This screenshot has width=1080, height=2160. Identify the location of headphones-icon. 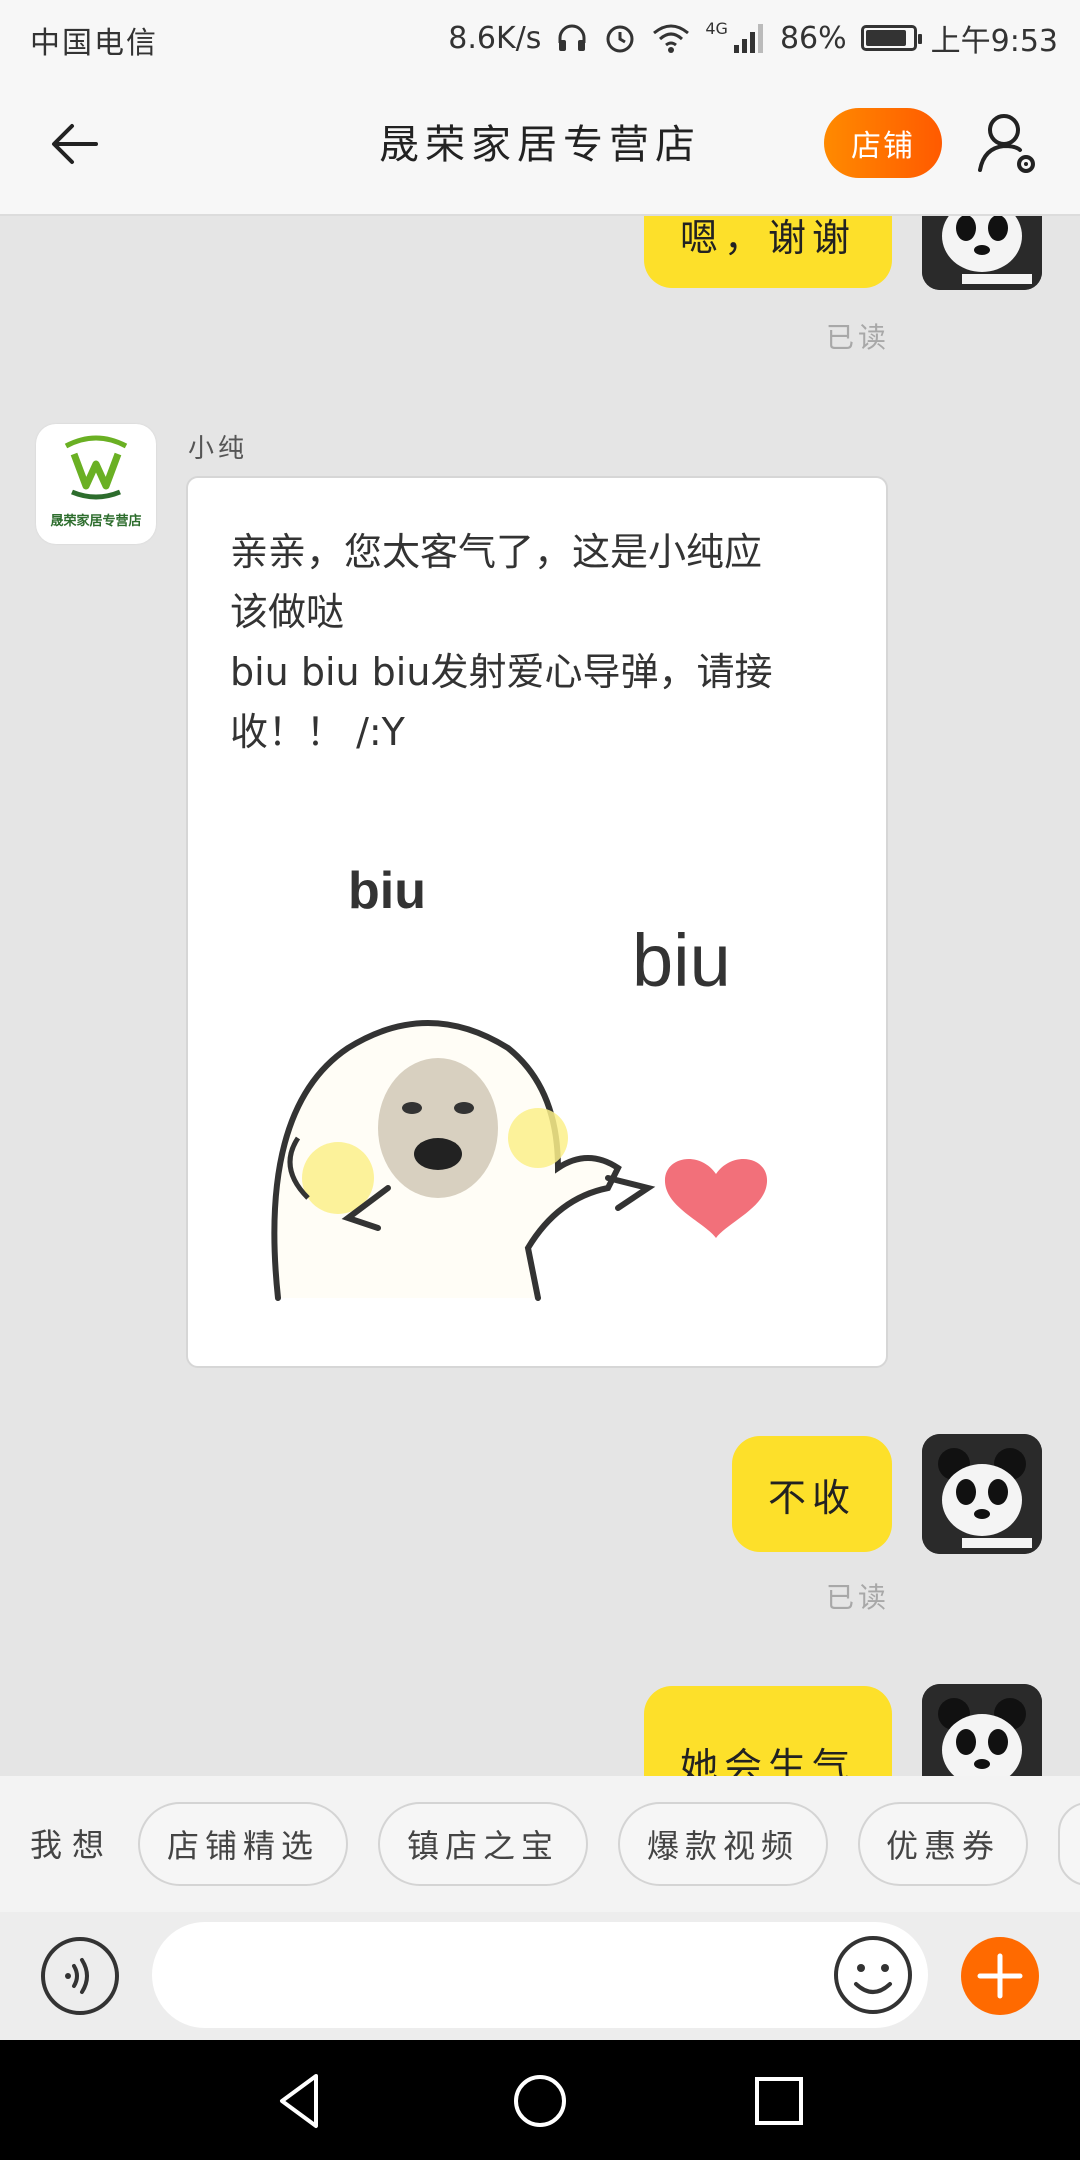
(572, 37).